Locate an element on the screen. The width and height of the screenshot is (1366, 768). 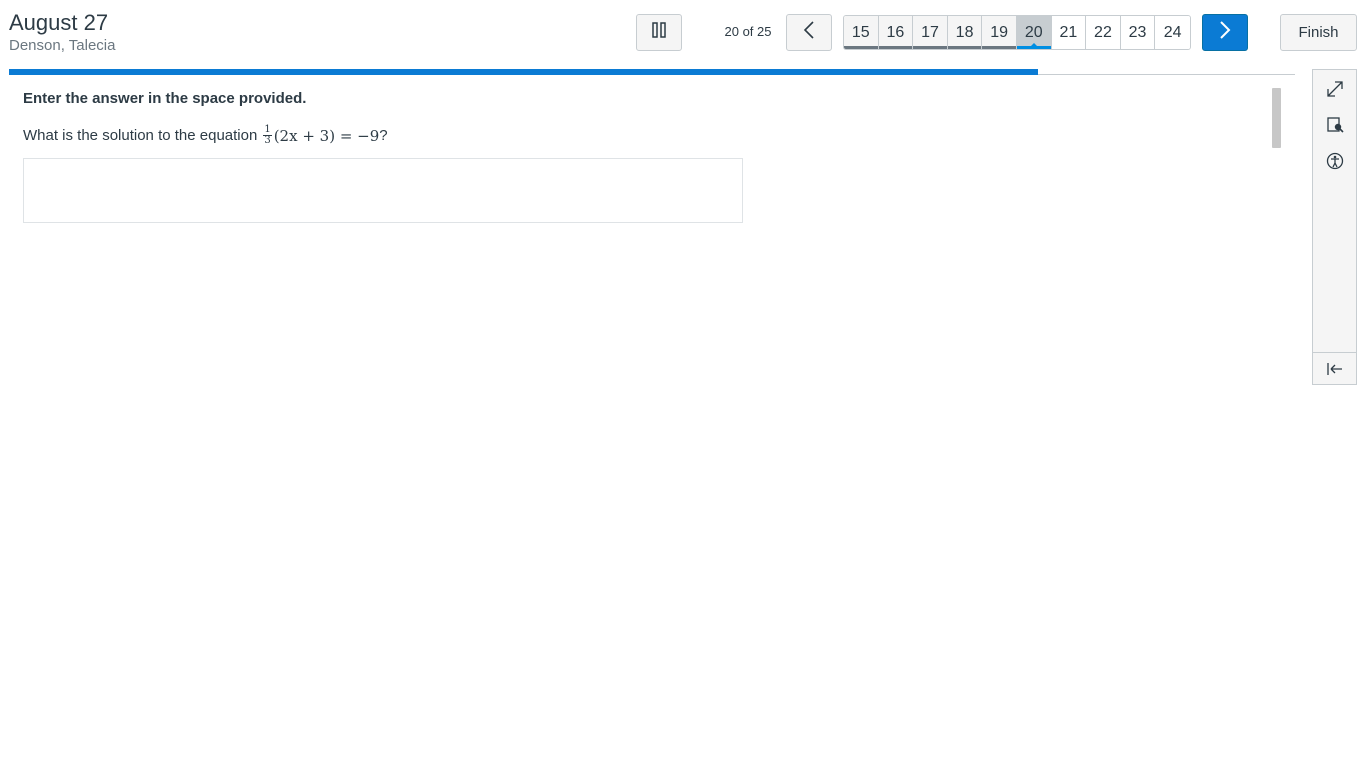
progress-bar-fill is located at coordinates (523, 72).